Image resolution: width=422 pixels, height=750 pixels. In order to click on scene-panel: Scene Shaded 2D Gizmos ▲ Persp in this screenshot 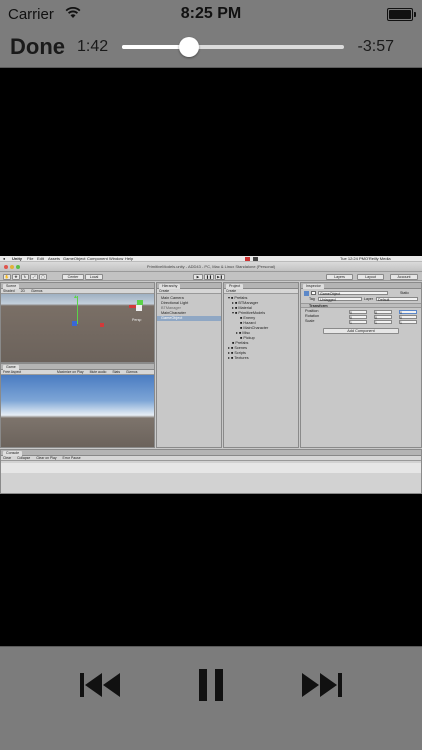, I will do `click(77, 322)`.